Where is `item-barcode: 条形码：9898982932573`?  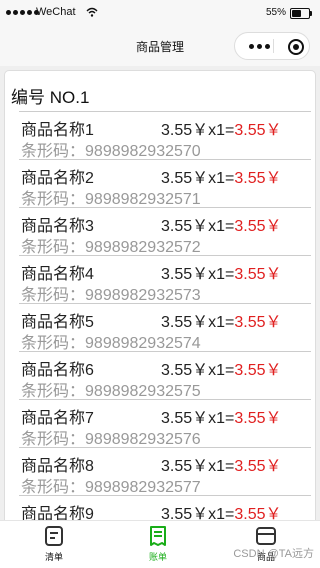 item-barcode: 条形码：9898982932573 is located at coordinates (111, 293).